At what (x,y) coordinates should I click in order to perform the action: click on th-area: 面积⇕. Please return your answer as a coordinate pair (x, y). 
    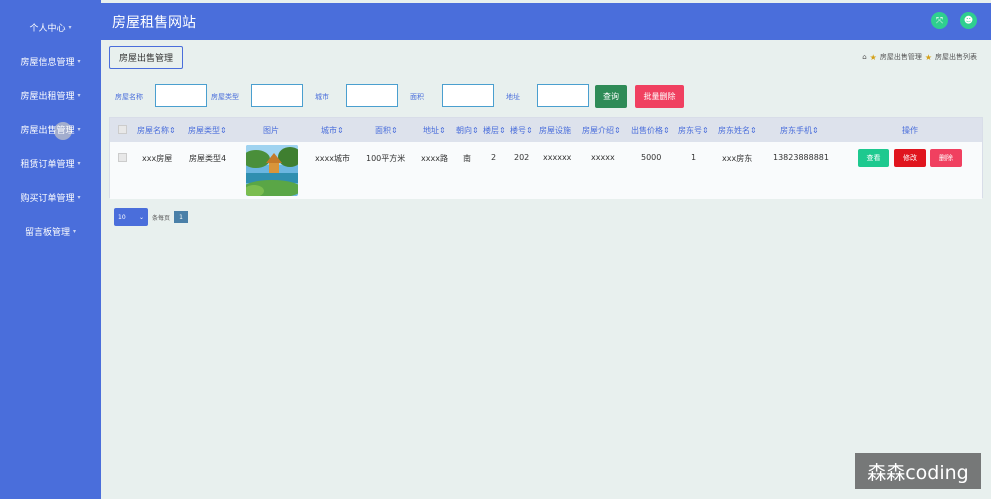
    Looking at the image, I should click on (386, 130).